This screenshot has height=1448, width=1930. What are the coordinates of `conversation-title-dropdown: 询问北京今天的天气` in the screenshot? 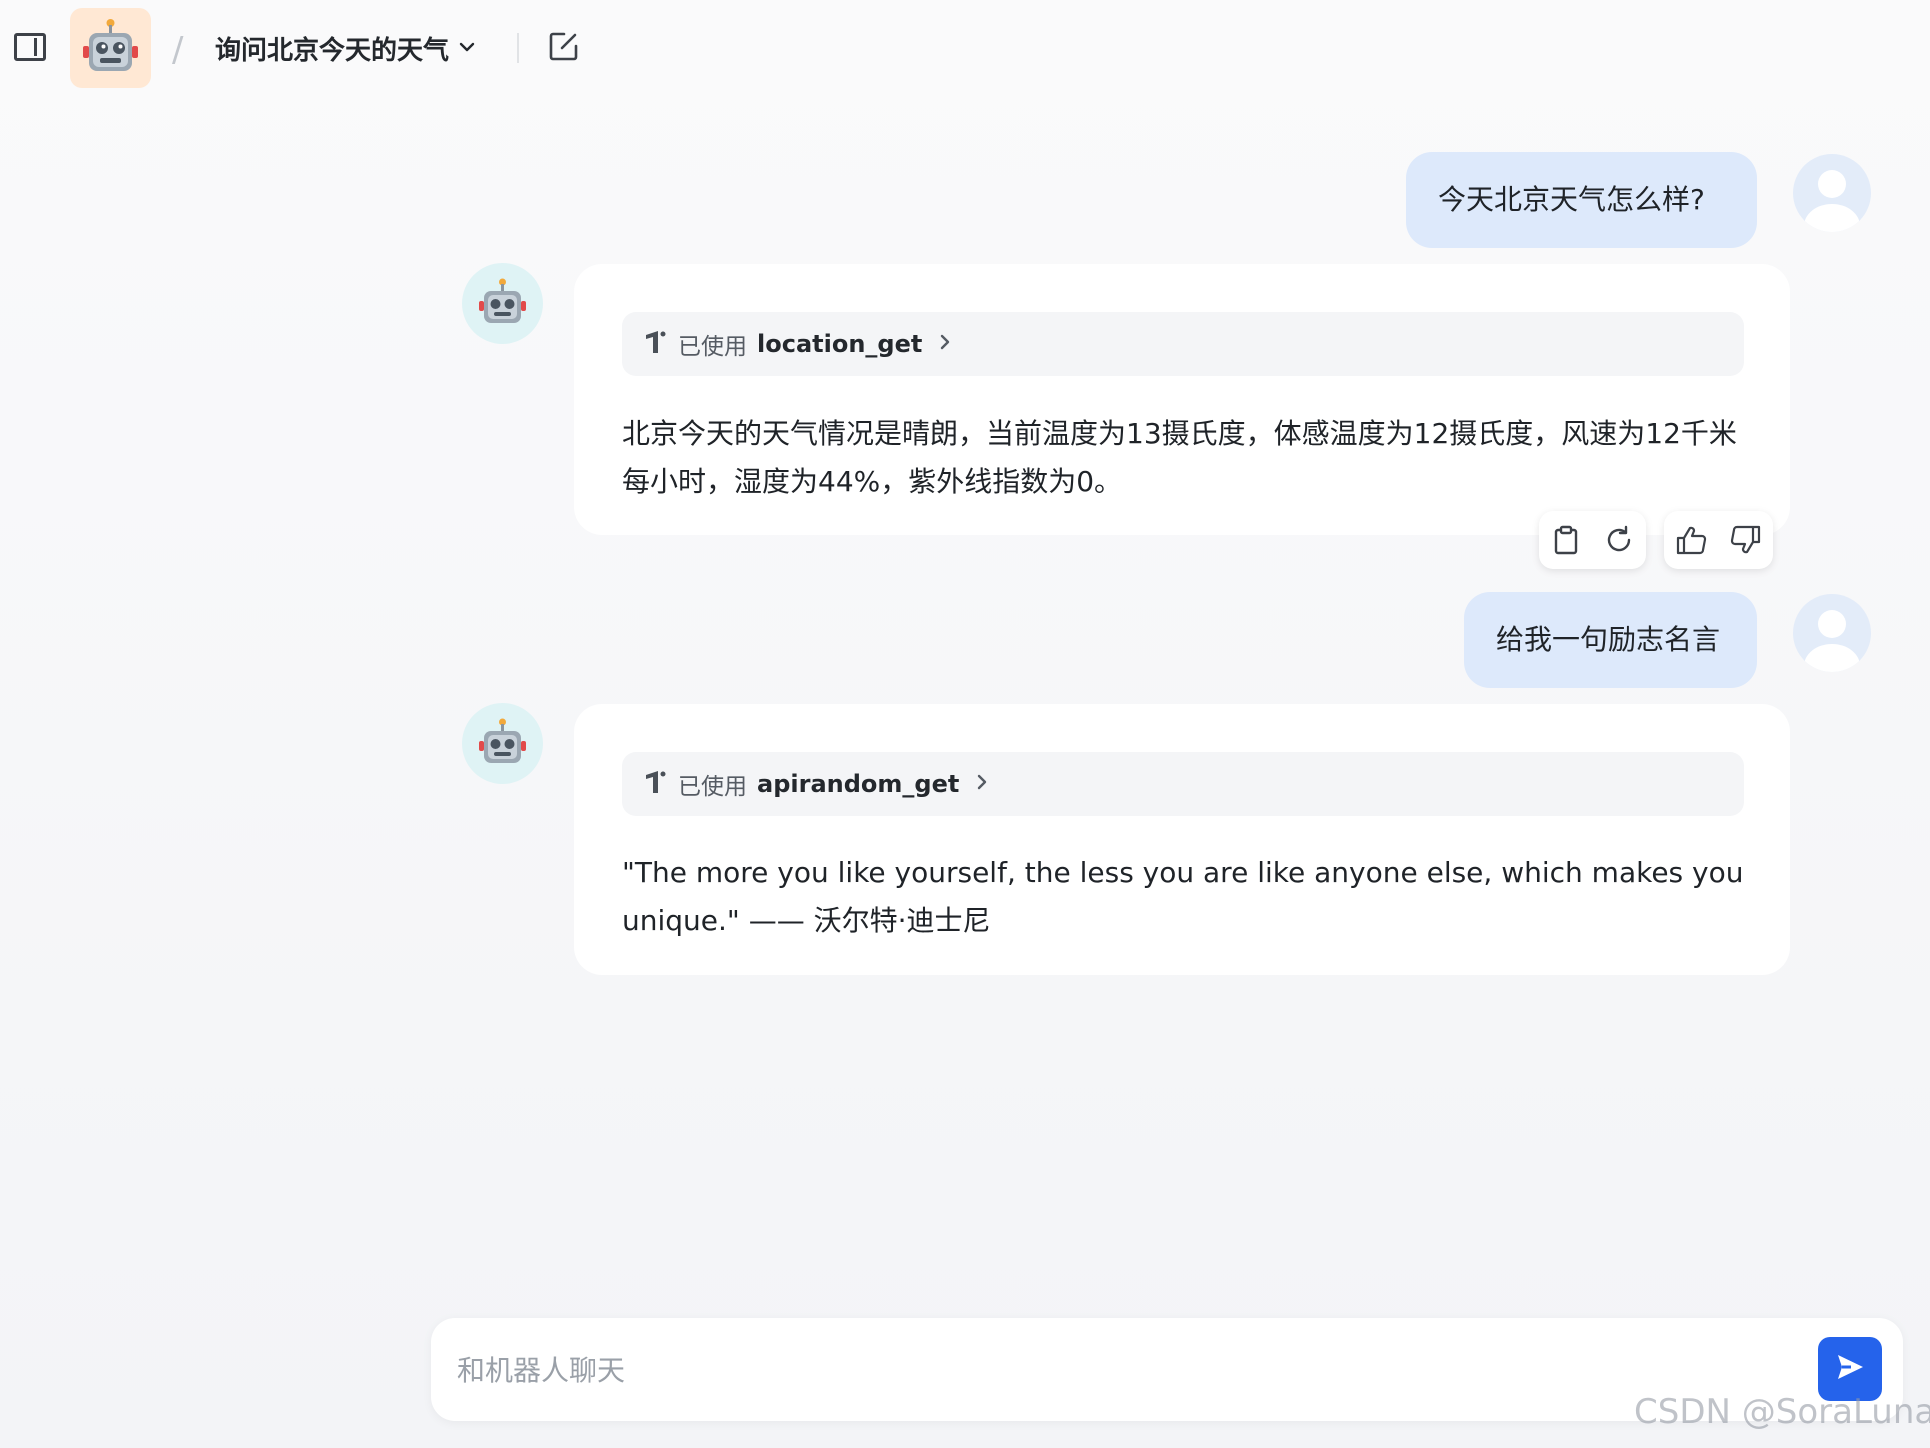 It's located at (346, 48).